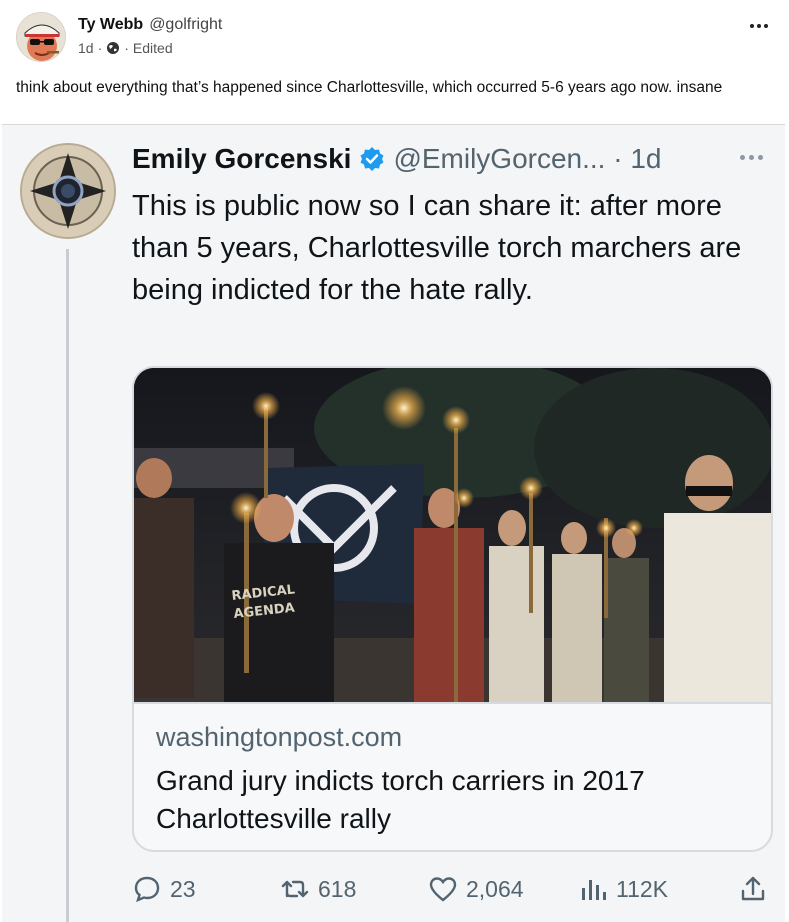 The height and width of the screenshot is (922, 789). I want to click on author-name: Ty Webb, so click(110, 24).